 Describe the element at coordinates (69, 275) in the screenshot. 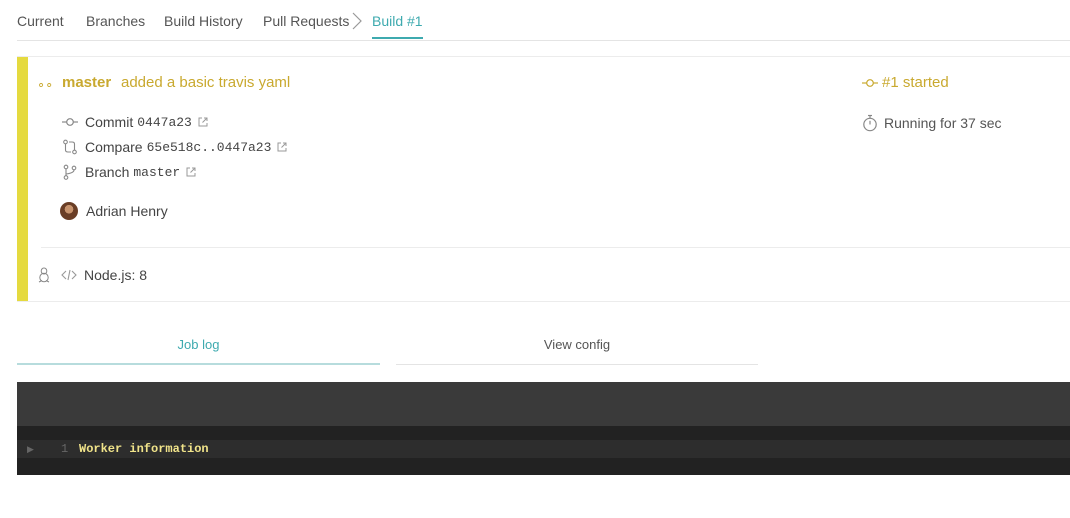

I see `code-icon` at that location.